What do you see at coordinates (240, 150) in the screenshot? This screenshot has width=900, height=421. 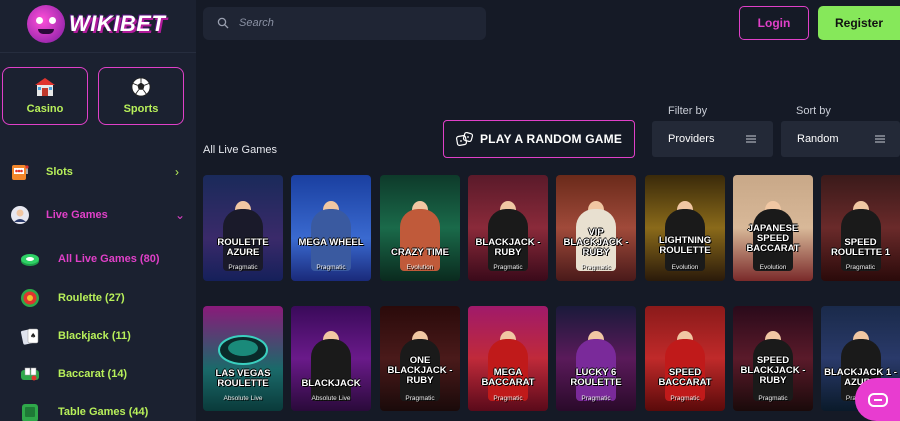 I see `section-title: All Live Games` at bounding box center [240, 150].